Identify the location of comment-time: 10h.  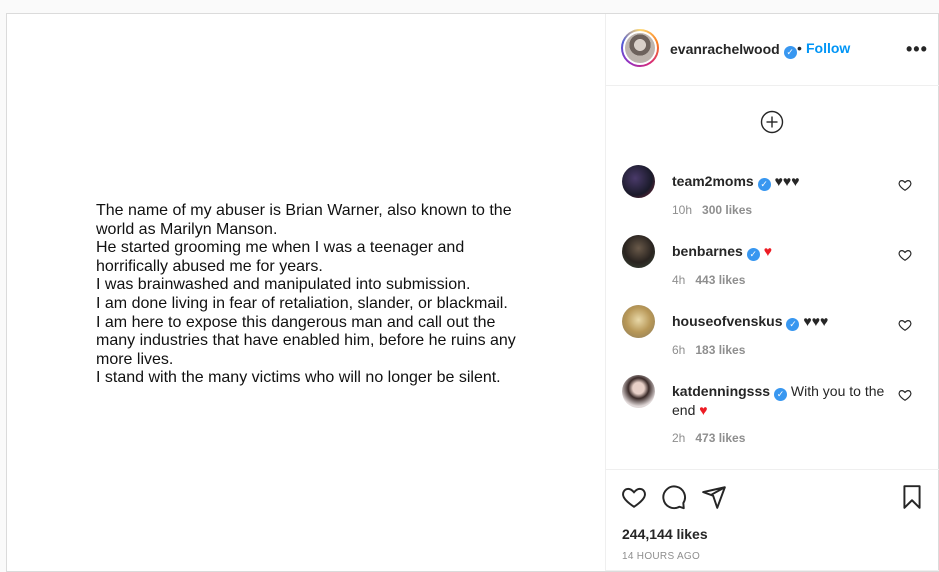
(682, 210).